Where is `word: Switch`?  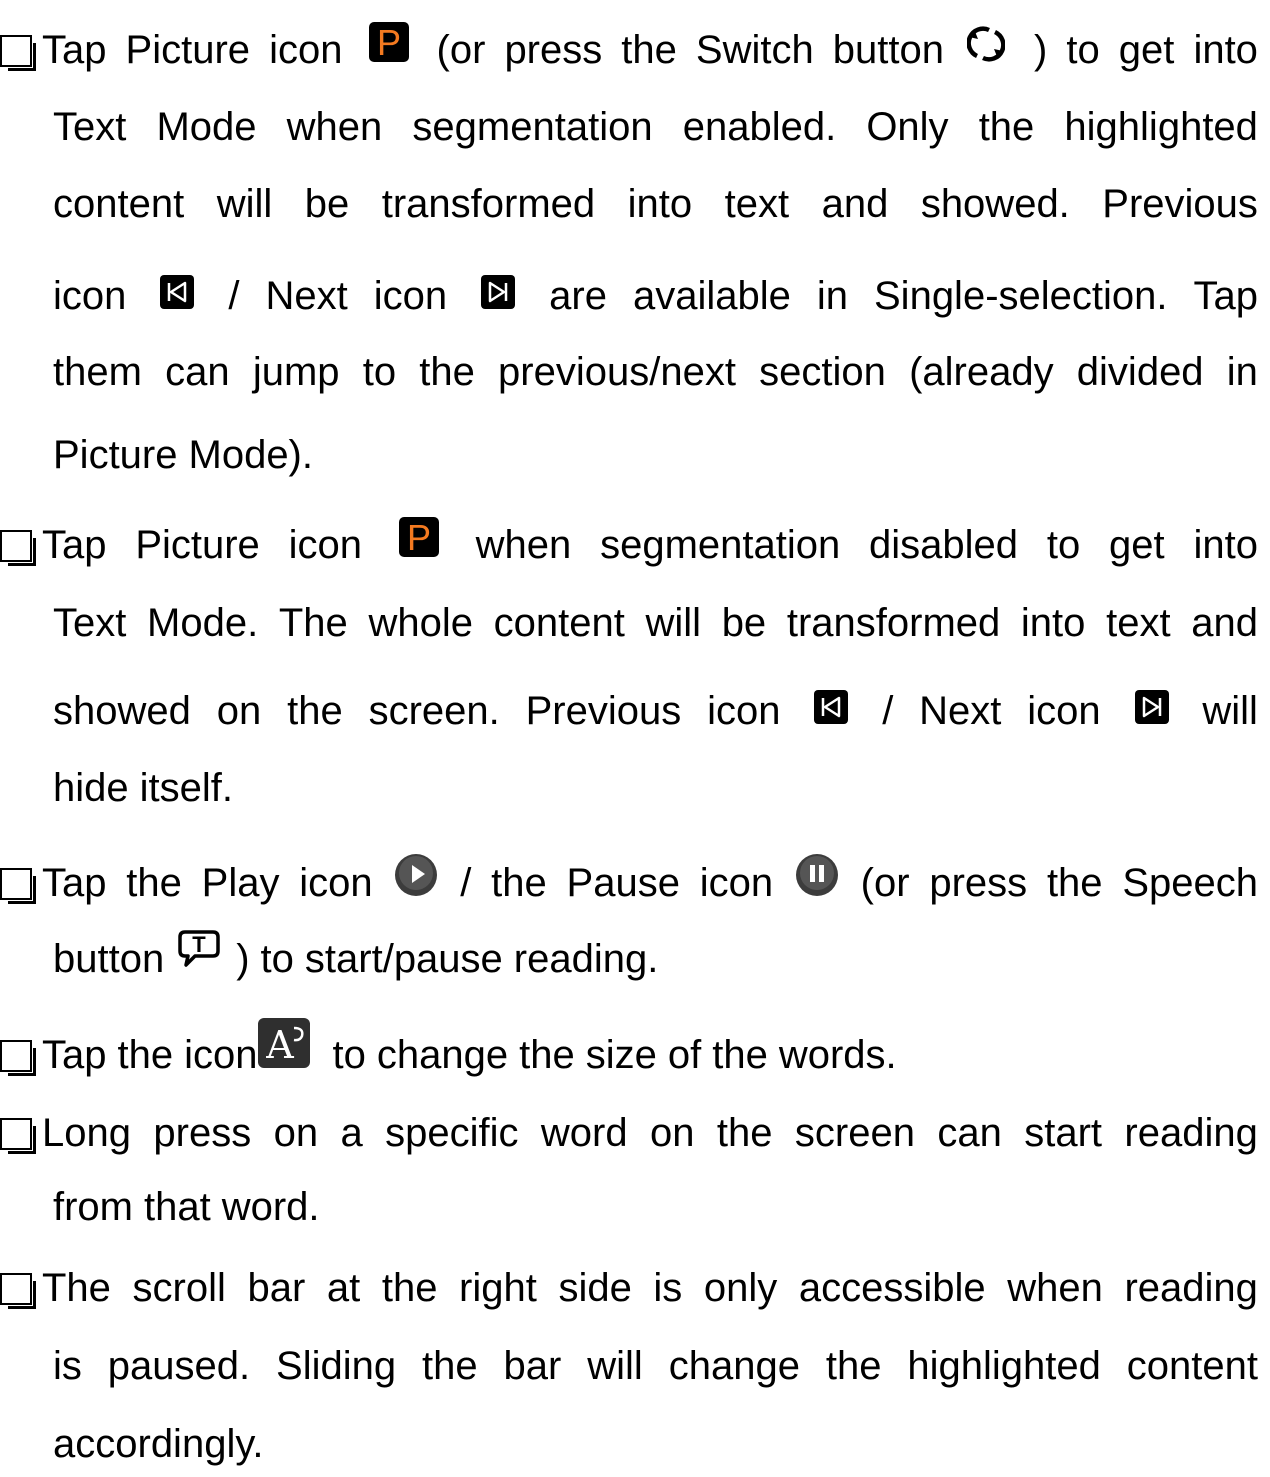
word: Switch is located at coordinates (754, 50).